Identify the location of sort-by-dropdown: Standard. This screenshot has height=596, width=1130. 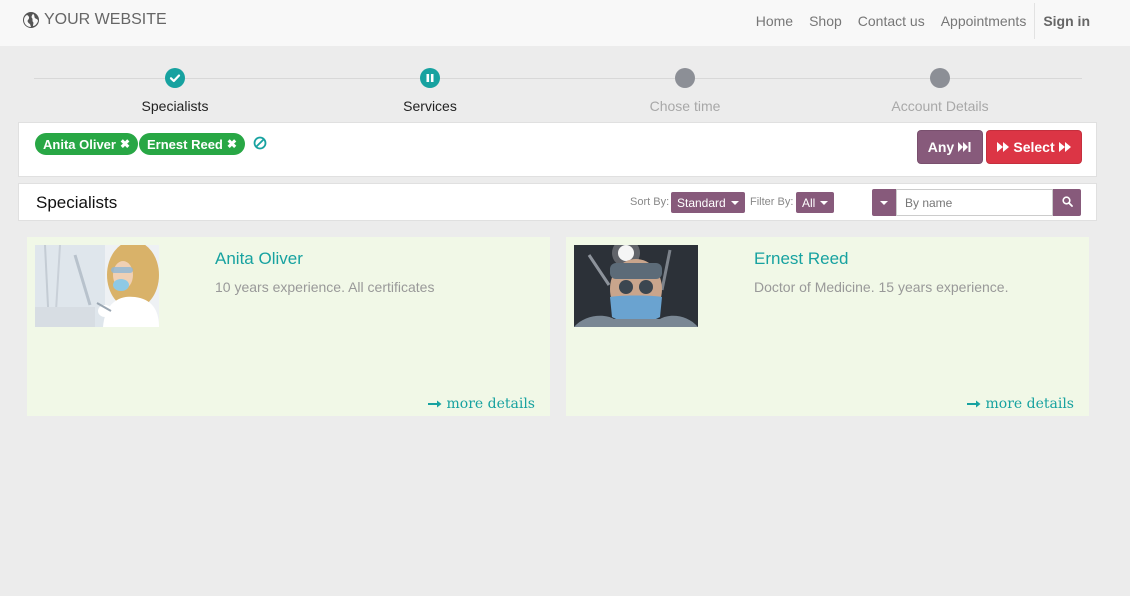
(708, 202).